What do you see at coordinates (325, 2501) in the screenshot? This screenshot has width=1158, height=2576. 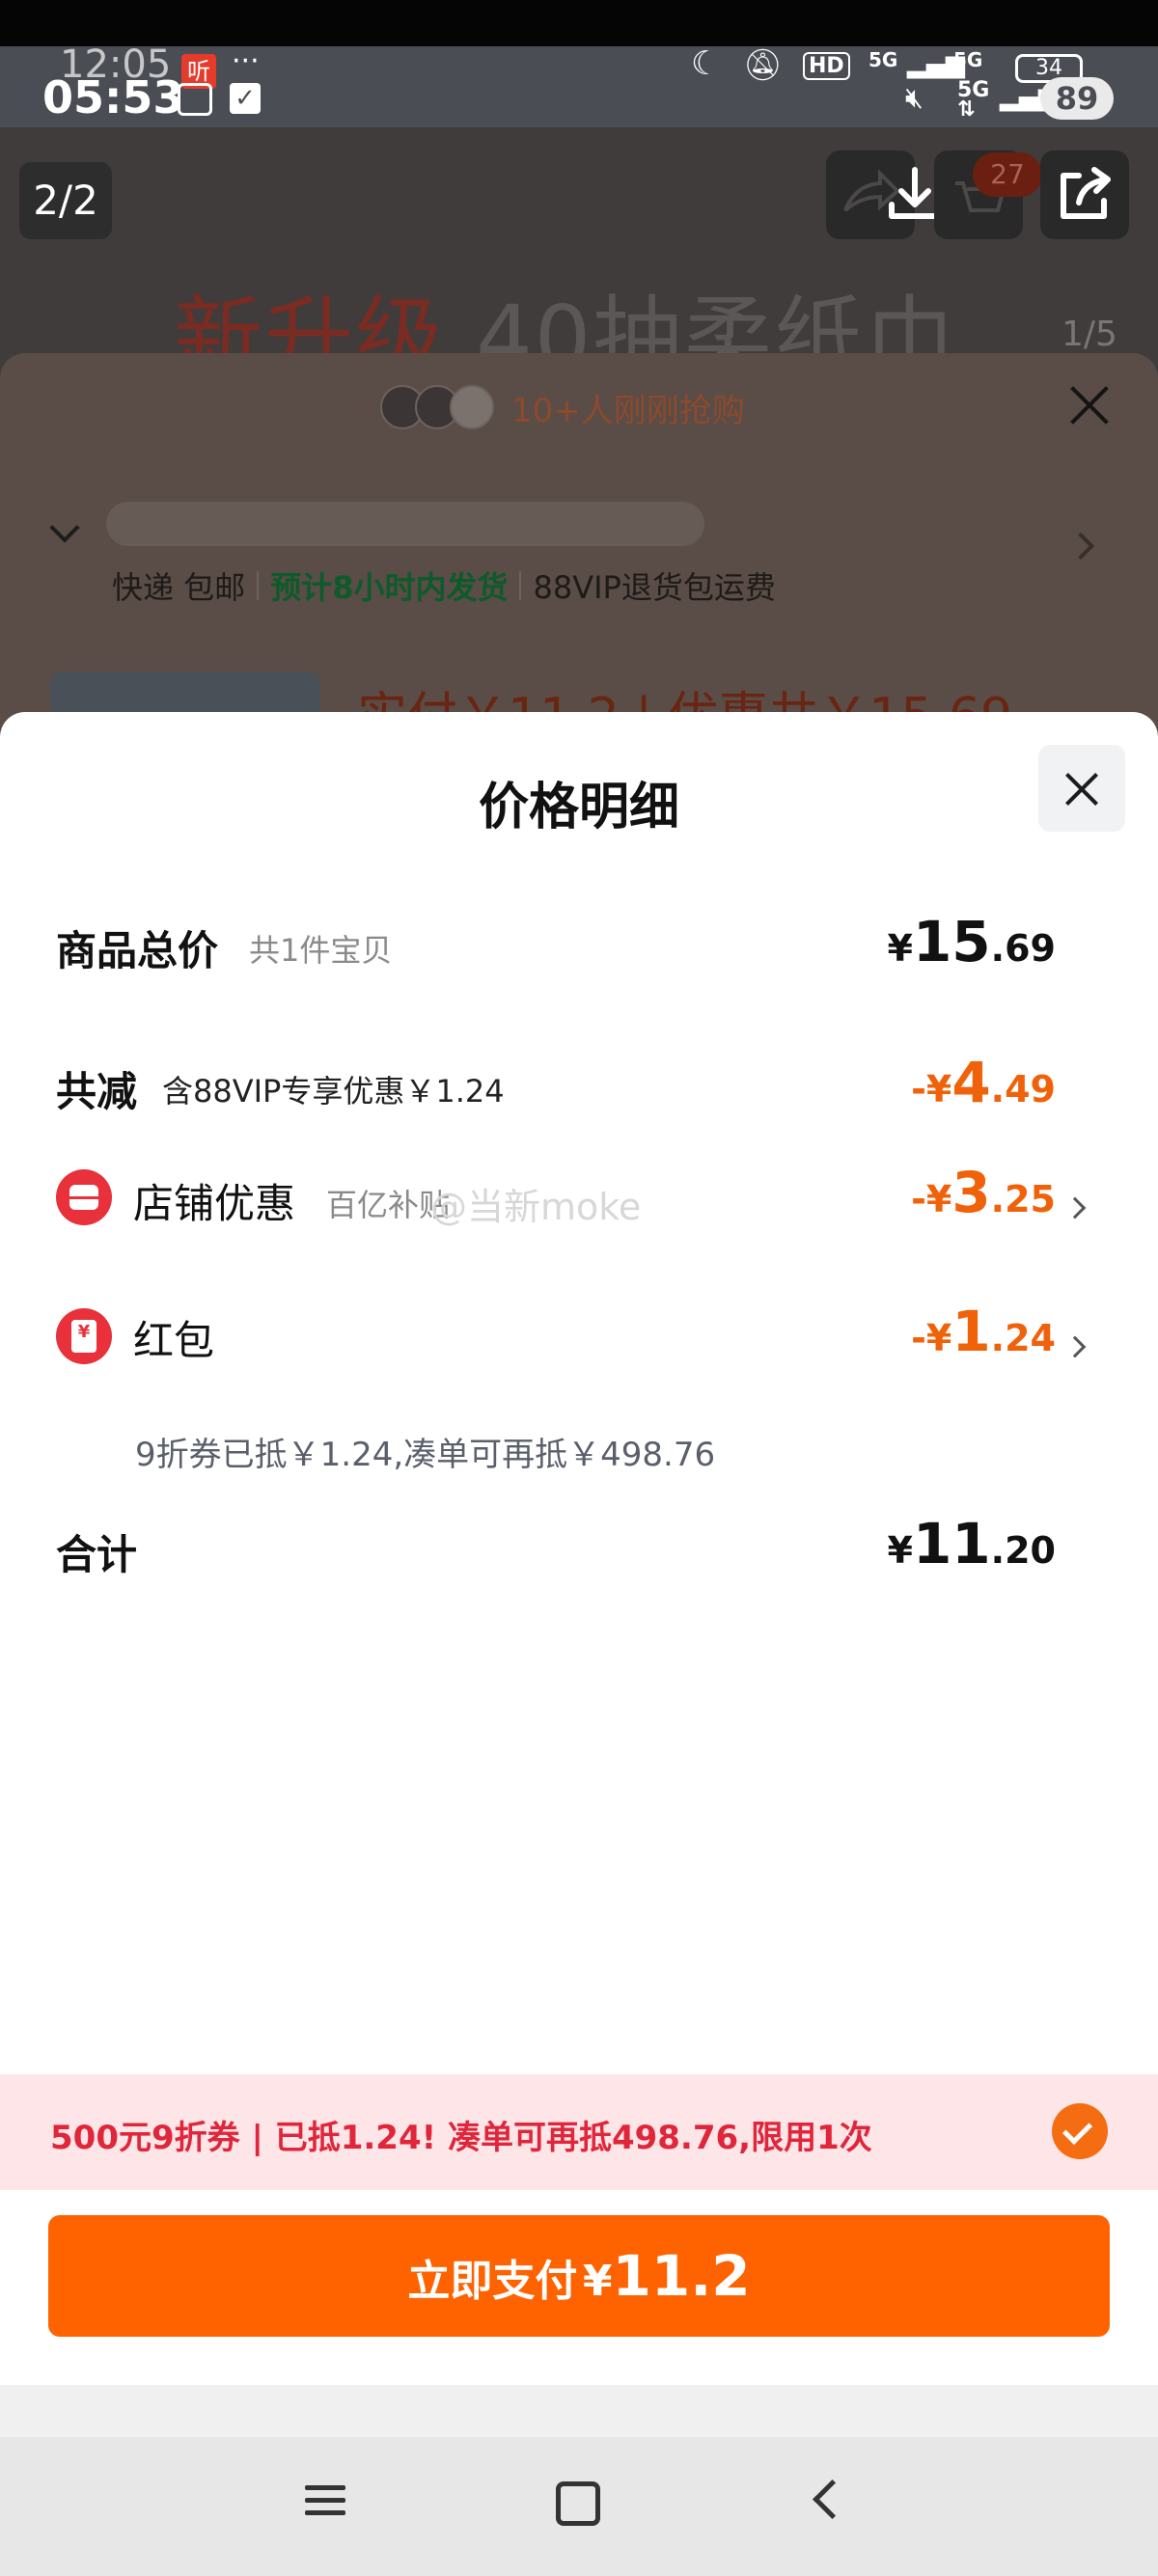 I see `recents-icon` at bounding box center [325, 2501].